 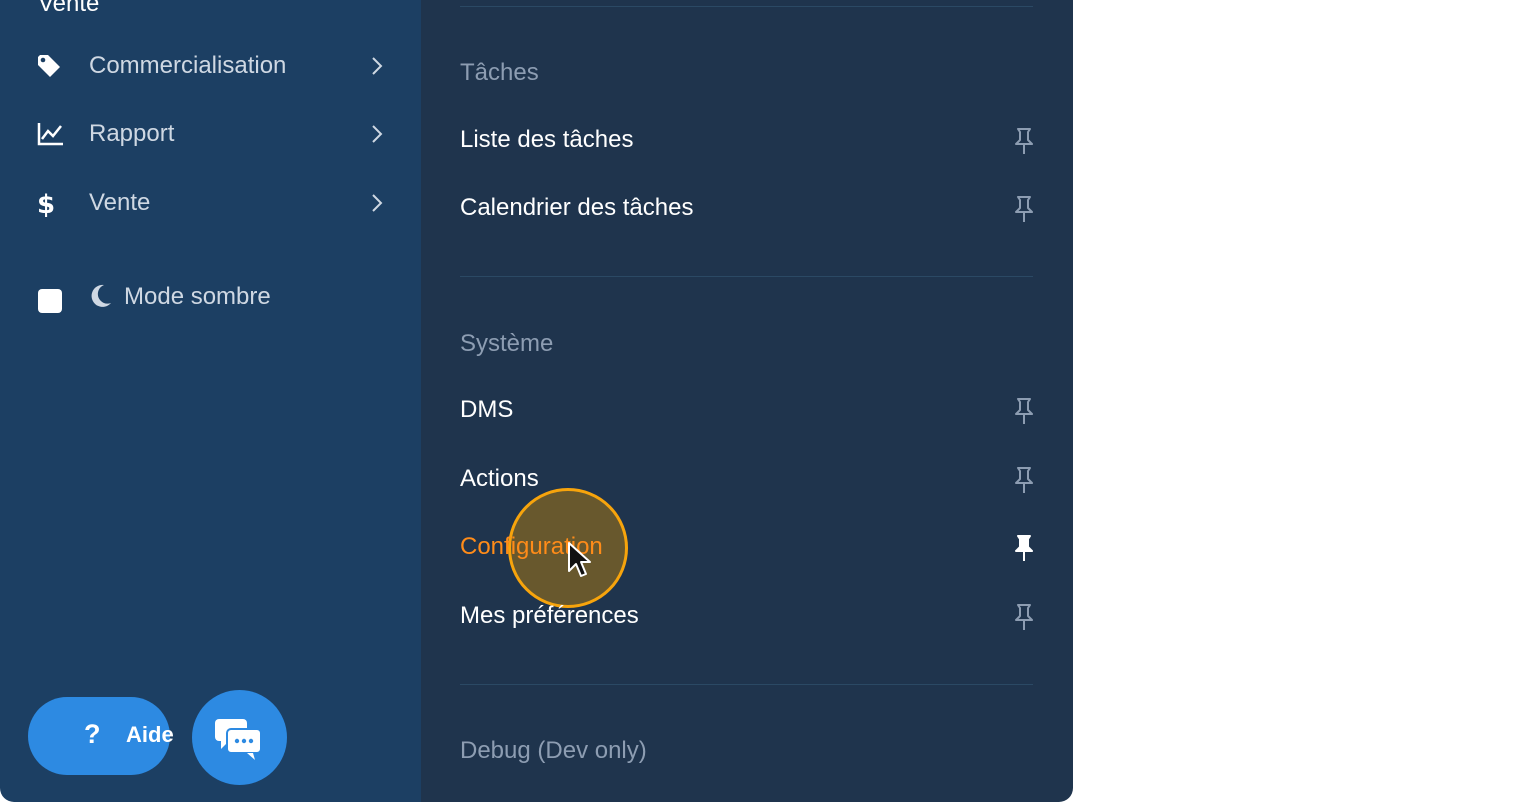 I want to click on sidebar-item-rapport: Rapport, so click(x=210, y=134).